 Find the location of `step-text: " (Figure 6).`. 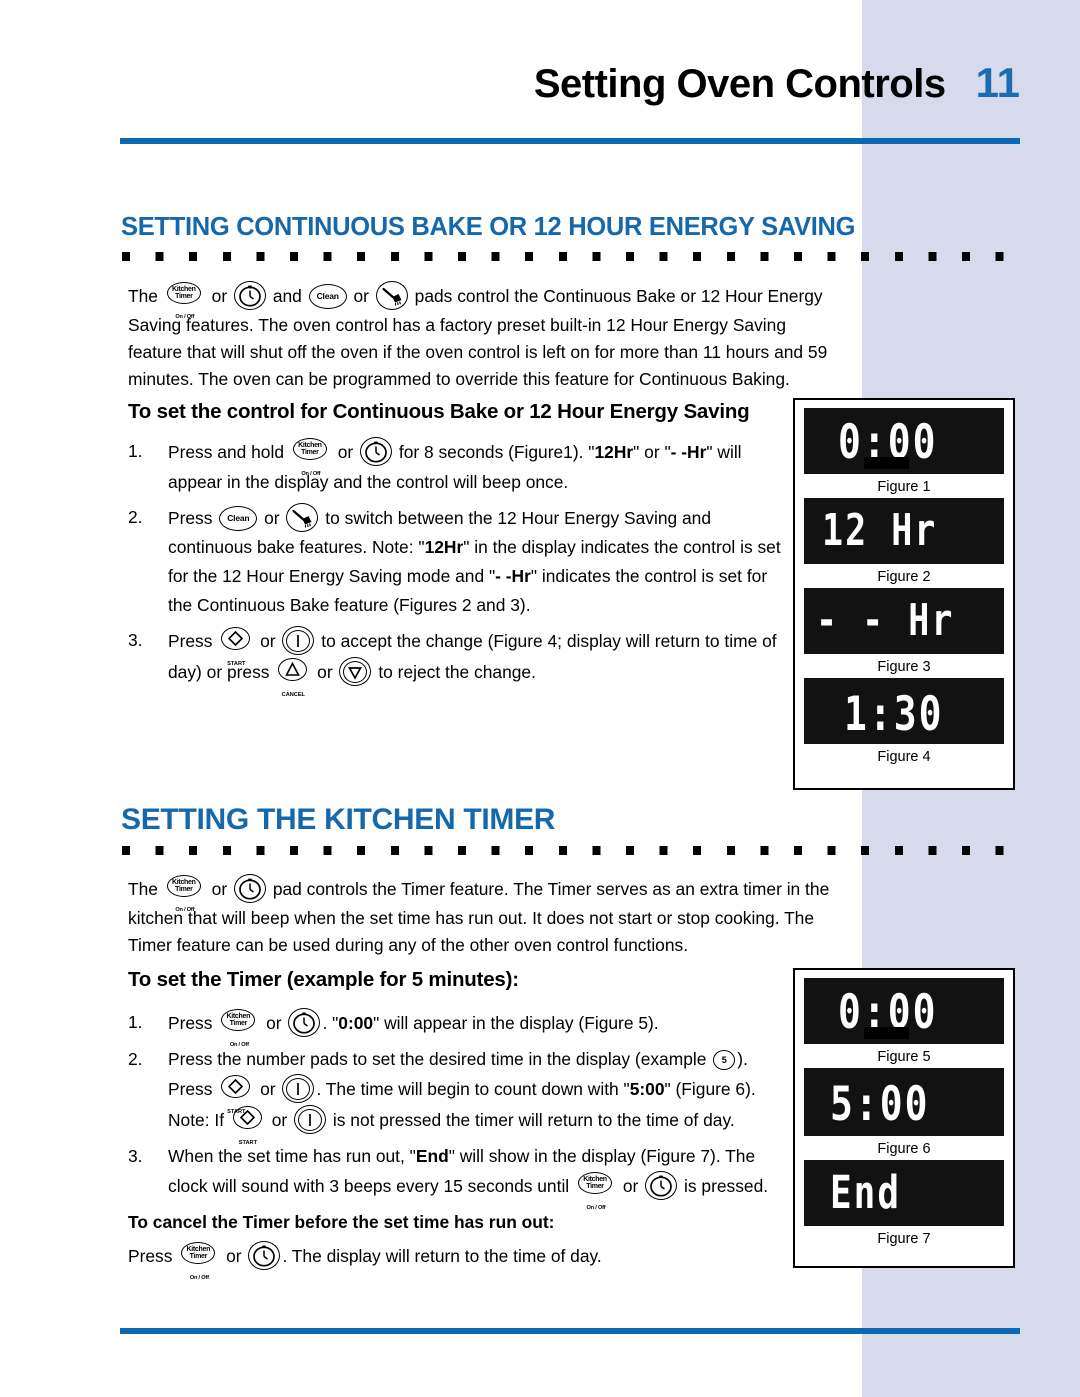

step-text: " (Figure 6). is located at coordinates (710, 1089).